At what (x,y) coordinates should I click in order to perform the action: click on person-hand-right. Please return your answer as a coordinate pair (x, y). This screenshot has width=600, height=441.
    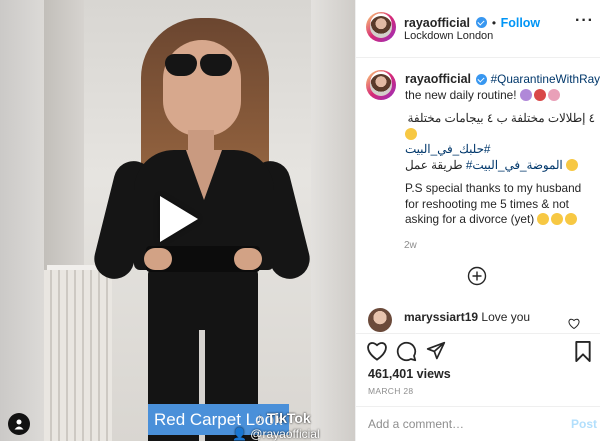
    Looking at the image, I should click on (248, 259).